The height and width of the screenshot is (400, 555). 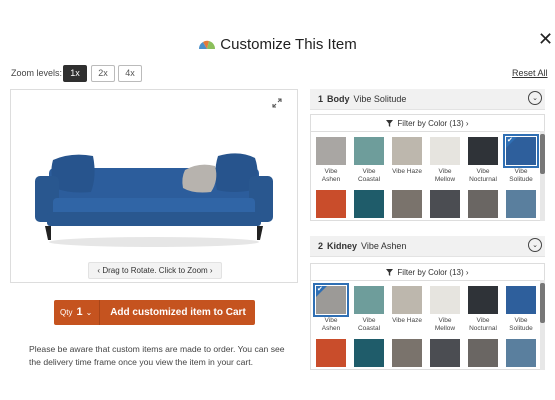 What do you see at coordinates (545, 39) in the screenshot?
I see `close-icon: ✕` at bounding box center [545, 39].